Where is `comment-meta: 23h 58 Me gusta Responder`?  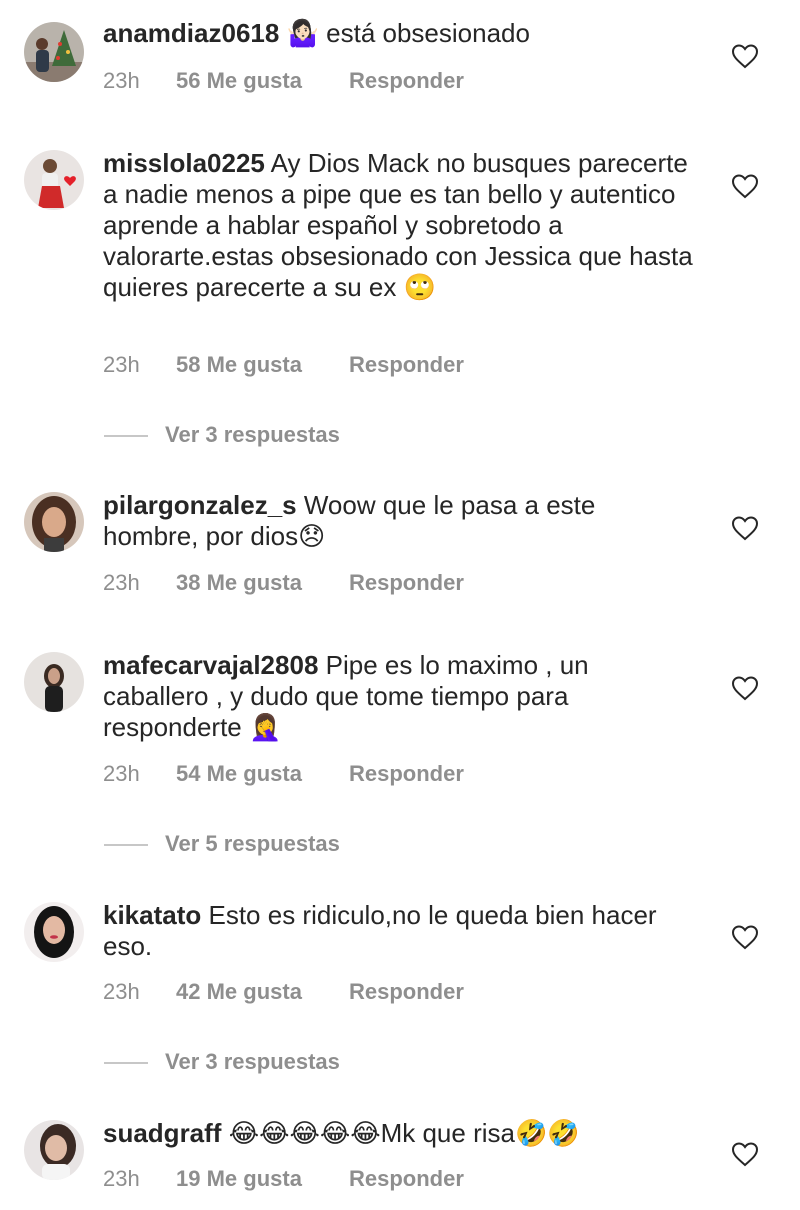
comment-meta: 23h 58 Me gusta Responder is located at coordinates (283, 365).